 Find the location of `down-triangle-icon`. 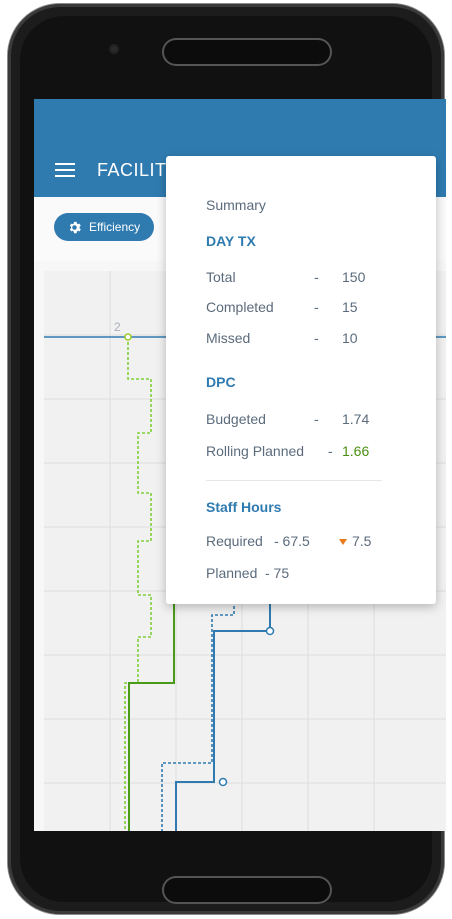

down-triangle-icon is located at coordinates (343, 542).